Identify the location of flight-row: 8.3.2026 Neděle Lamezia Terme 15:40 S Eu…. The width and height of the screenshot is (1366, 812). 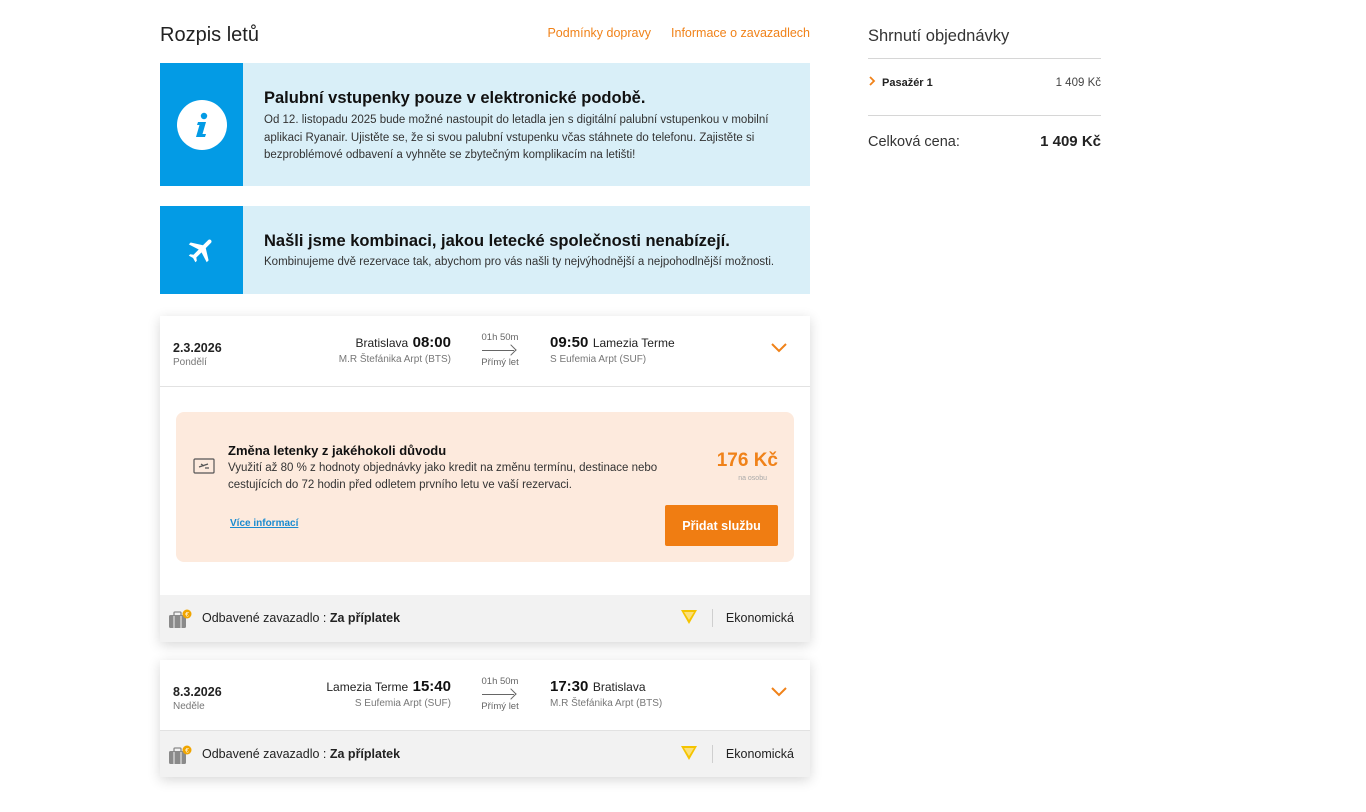
(485, 695).